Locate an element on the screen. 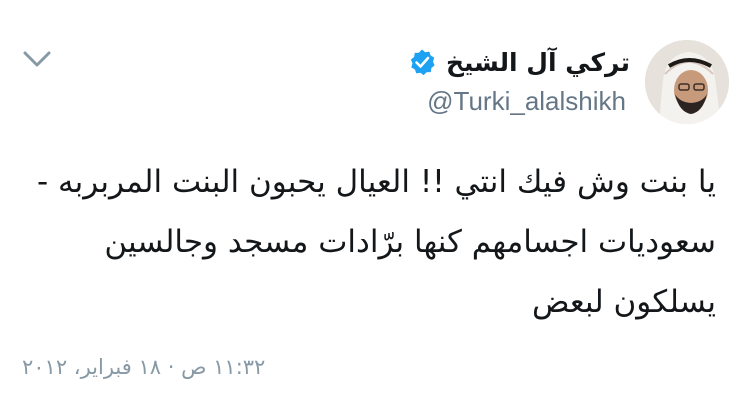 The height and width of the screenshot is (417, 750). author-handle: @Turki_alalshikh is located at coordinates (526, 101).